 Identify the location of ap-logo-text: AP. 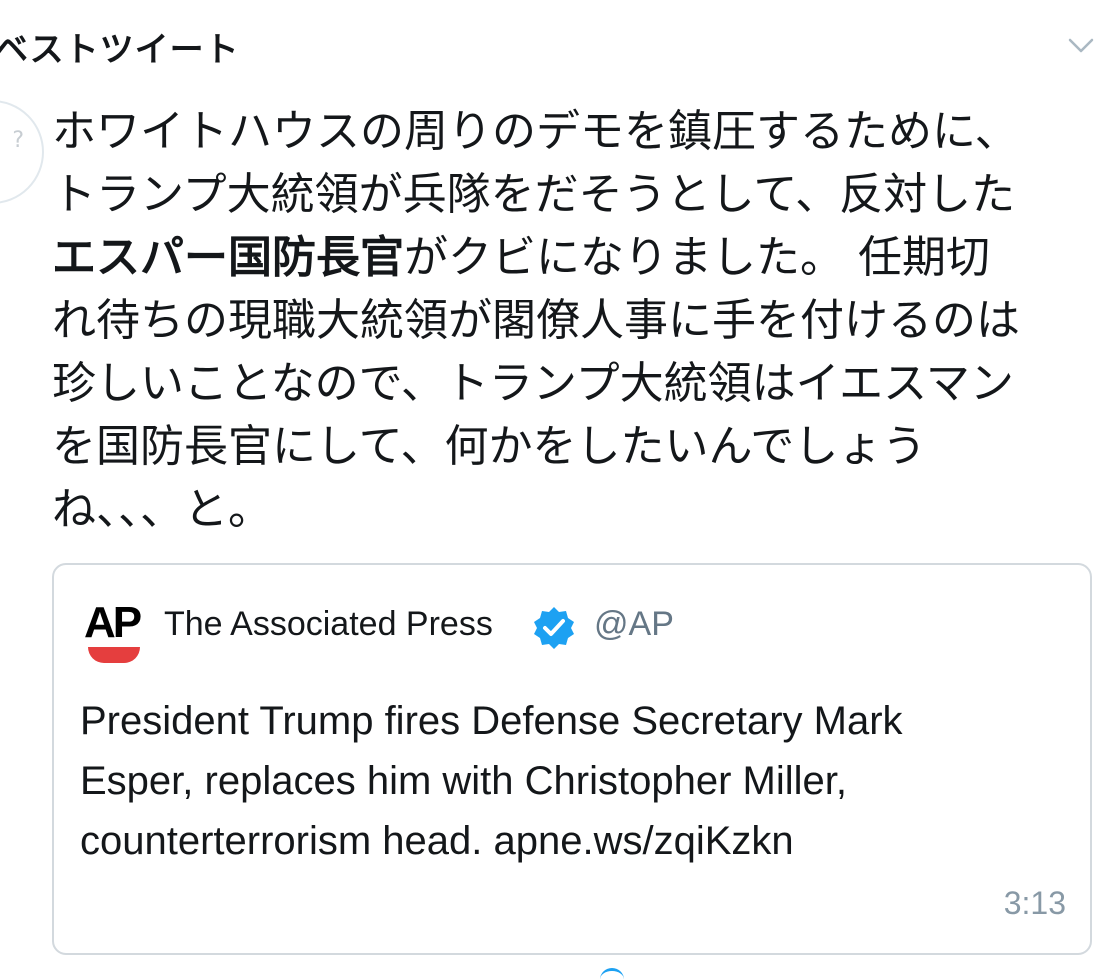
(113, 622).